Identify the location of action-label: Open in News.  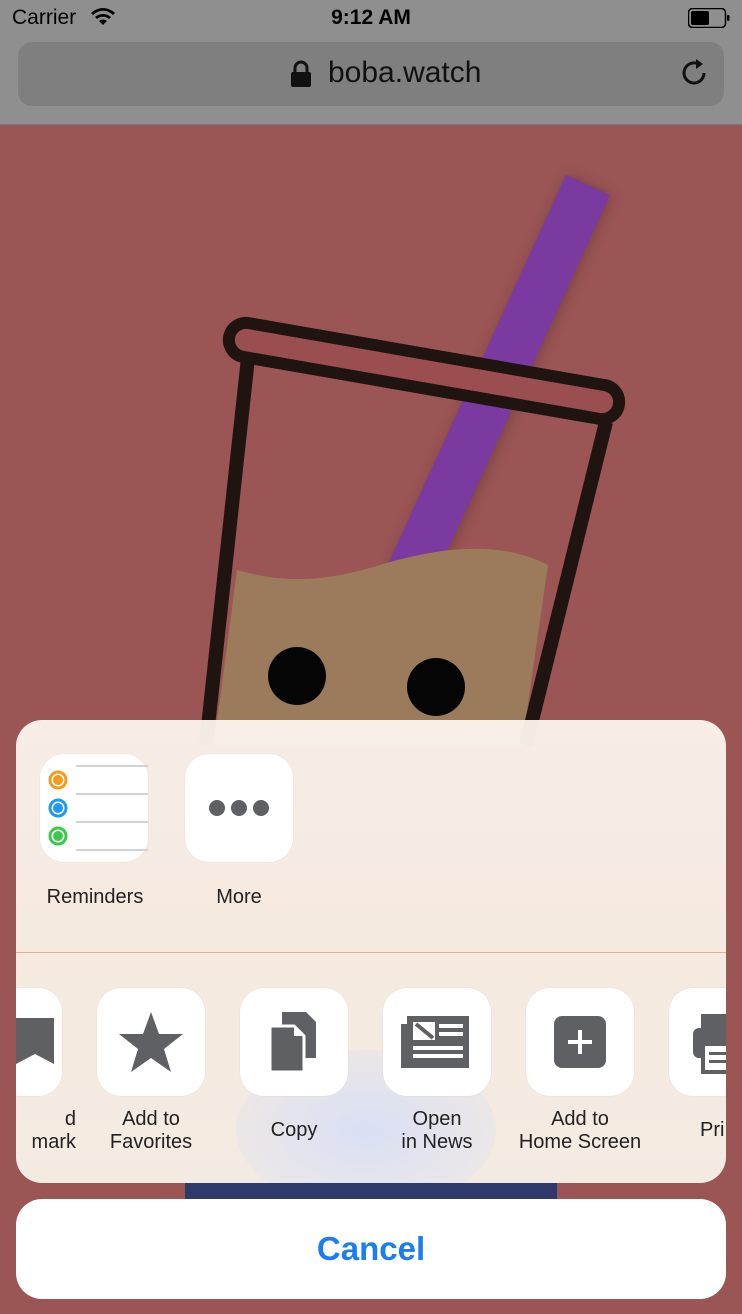
(437, 1130).